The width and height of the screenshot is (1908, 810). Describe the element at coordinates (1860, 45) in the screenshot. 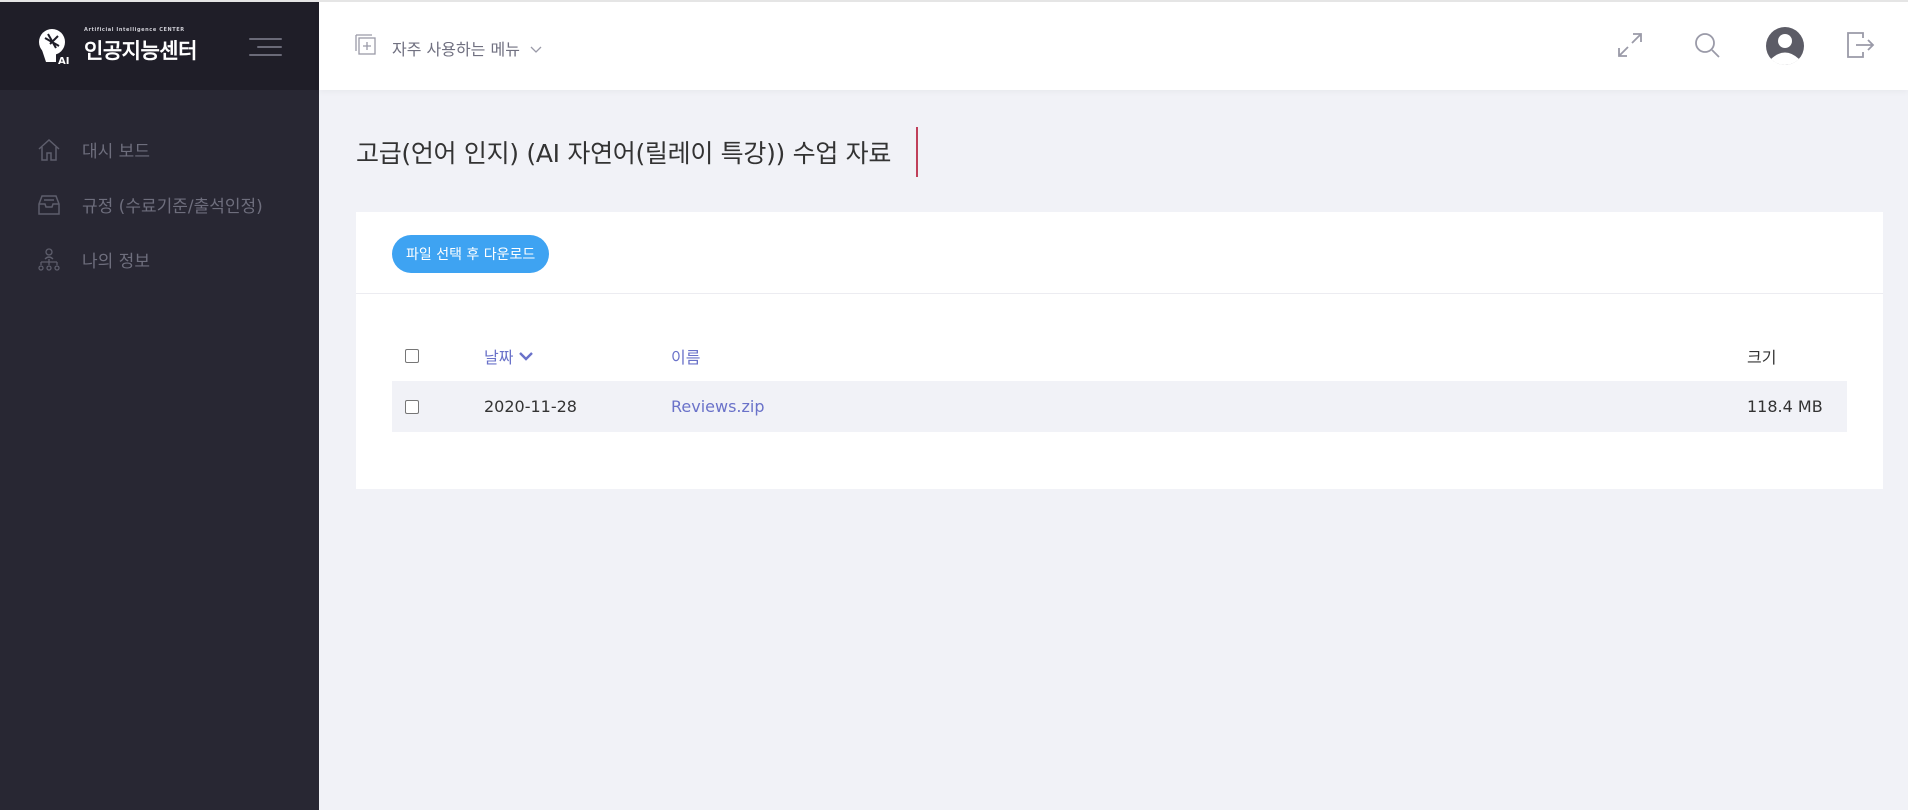

I see `logout-icon` at that location.